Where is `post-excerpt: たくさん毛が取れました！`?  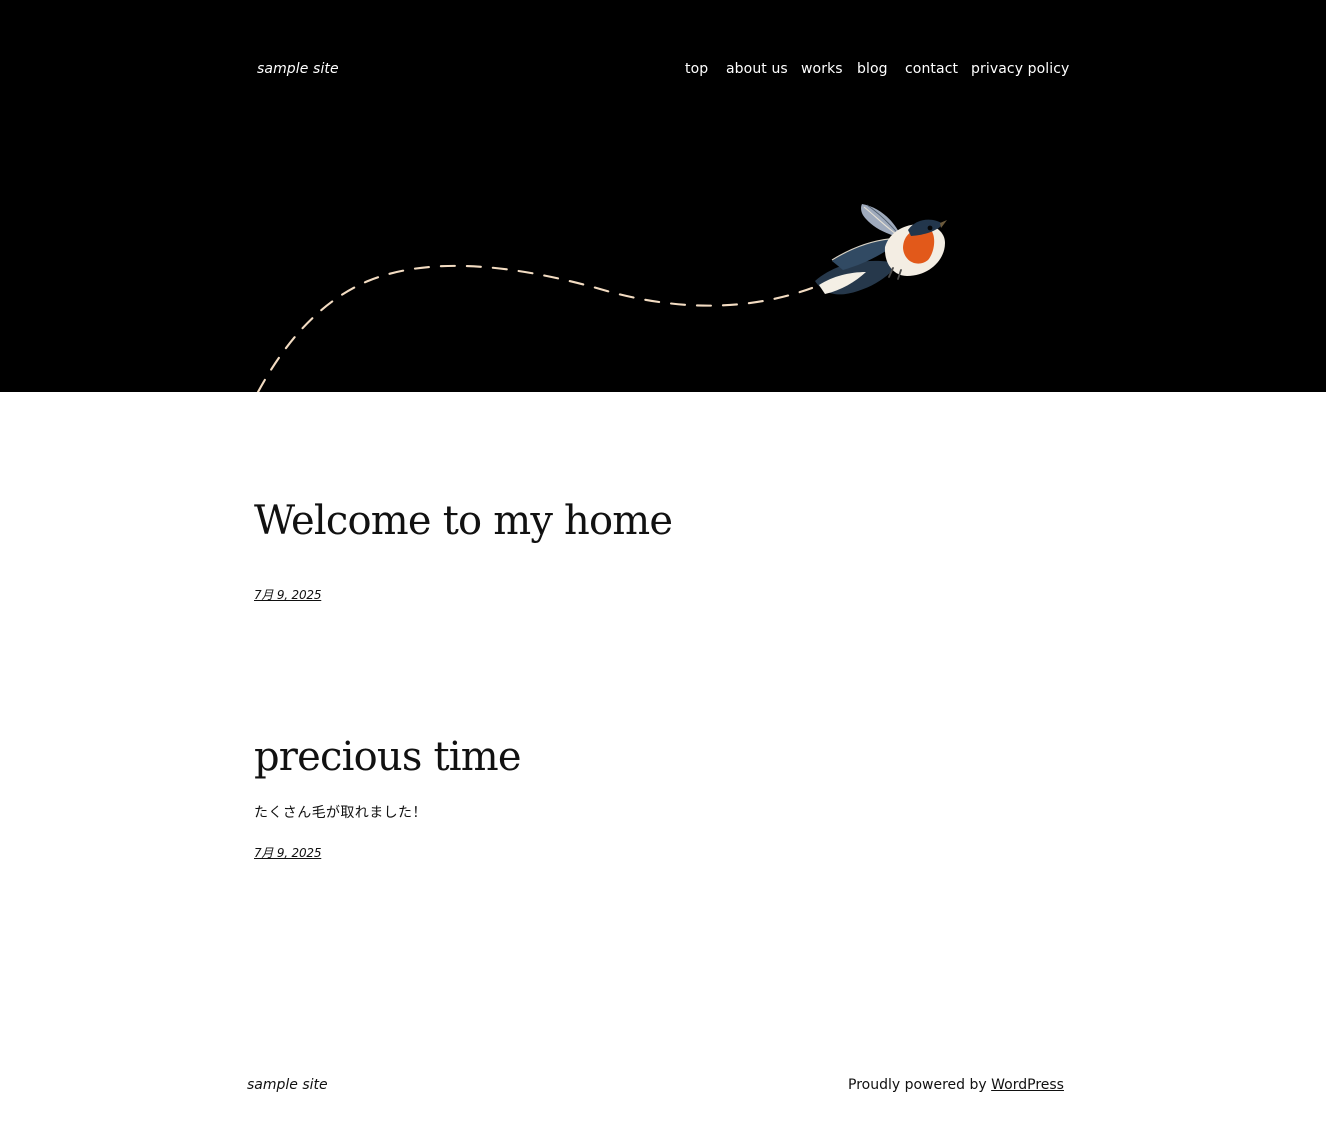
post-excerpt: たくさん毛が取れました！ is located at coordinates (340, 813).